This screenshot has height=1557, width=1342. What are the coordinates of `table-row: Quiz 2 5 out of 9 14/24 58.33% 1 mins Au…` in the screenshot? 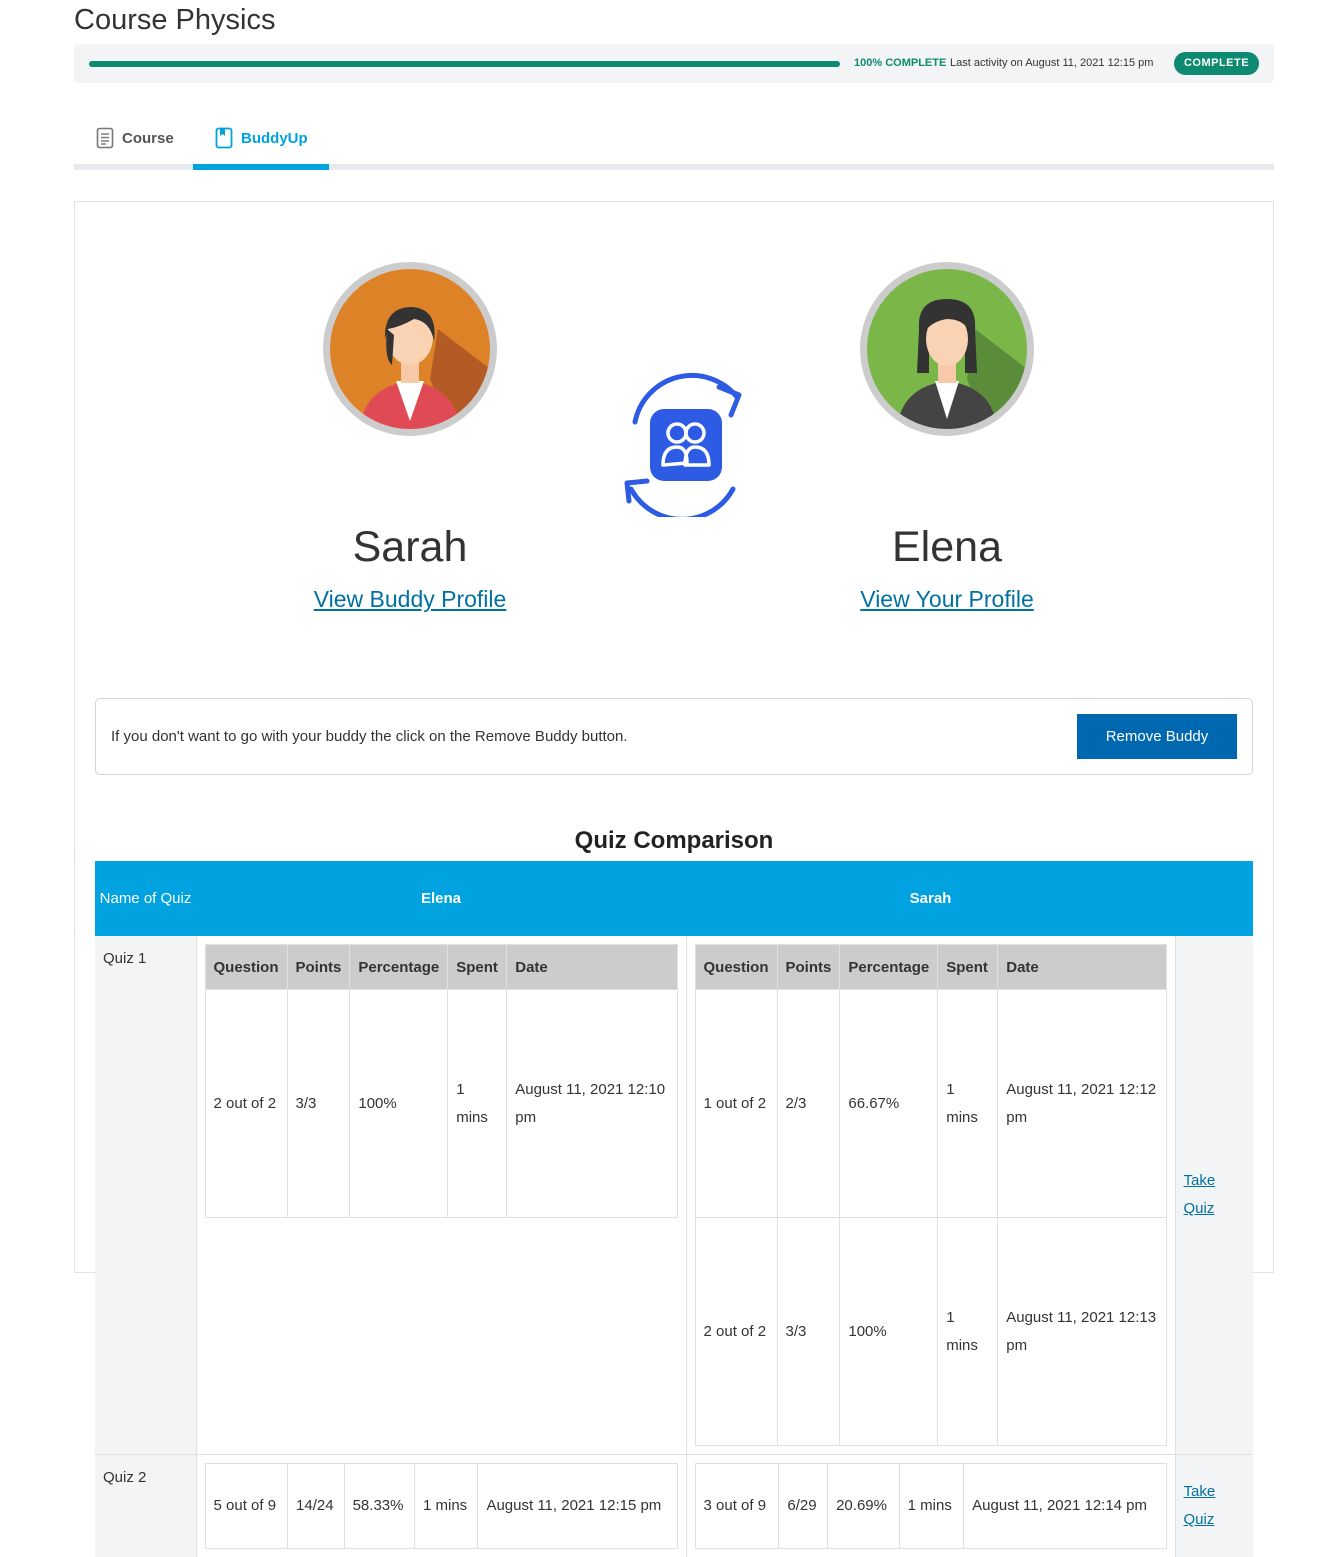 It's located at (674, 1506).